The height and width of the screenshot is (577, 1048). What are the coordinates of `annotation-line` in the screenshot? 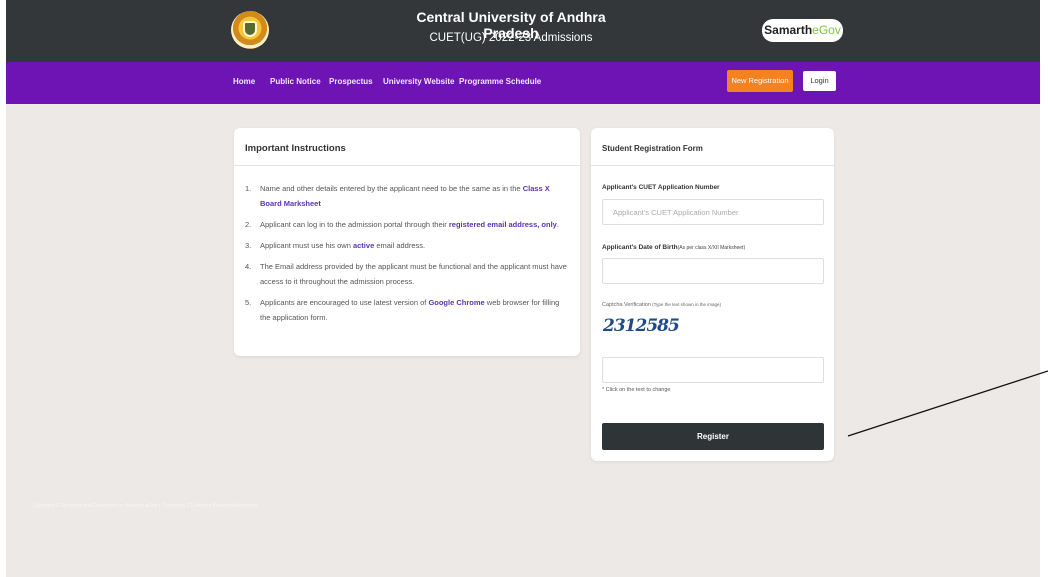 It's located at (947, 403).